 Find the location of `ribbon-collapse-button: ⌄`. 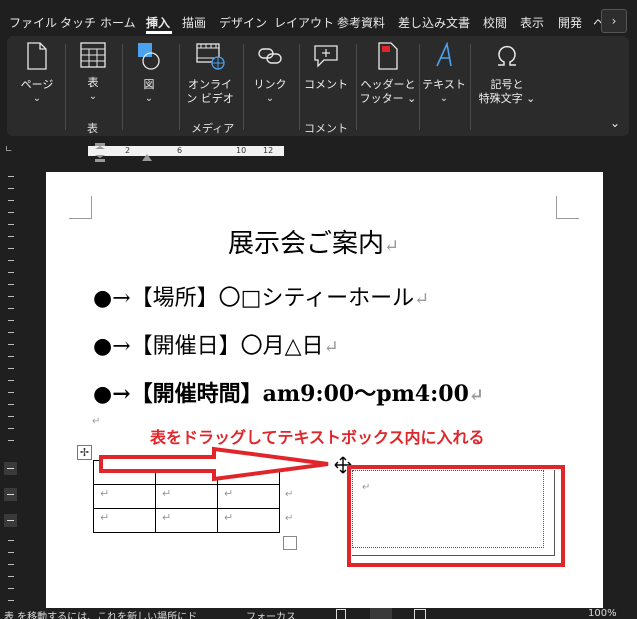

ribbon-collapse-button: ⌄ is located at coordinates (615, 123).